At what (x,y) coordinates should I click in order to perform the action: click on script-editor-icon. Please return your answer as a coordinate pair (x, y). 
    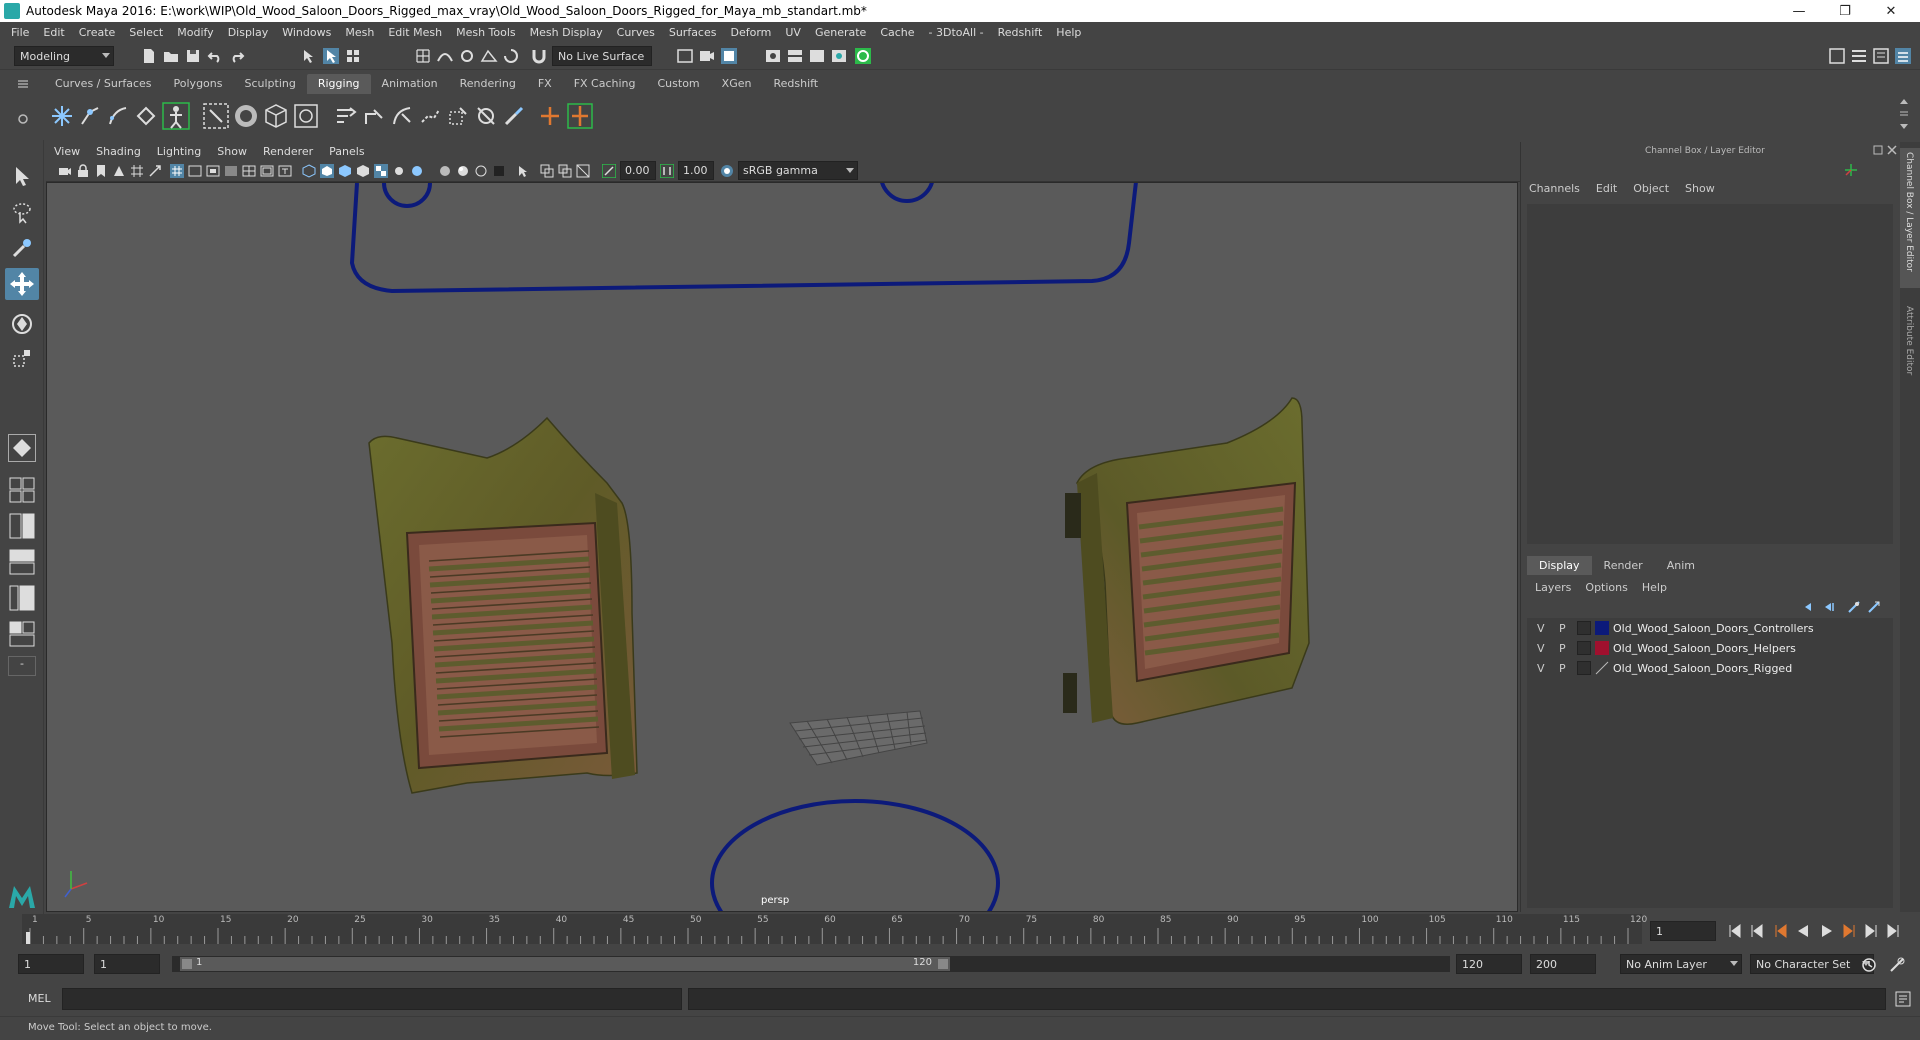
    Looking at the image, I should click on (1903, 999).